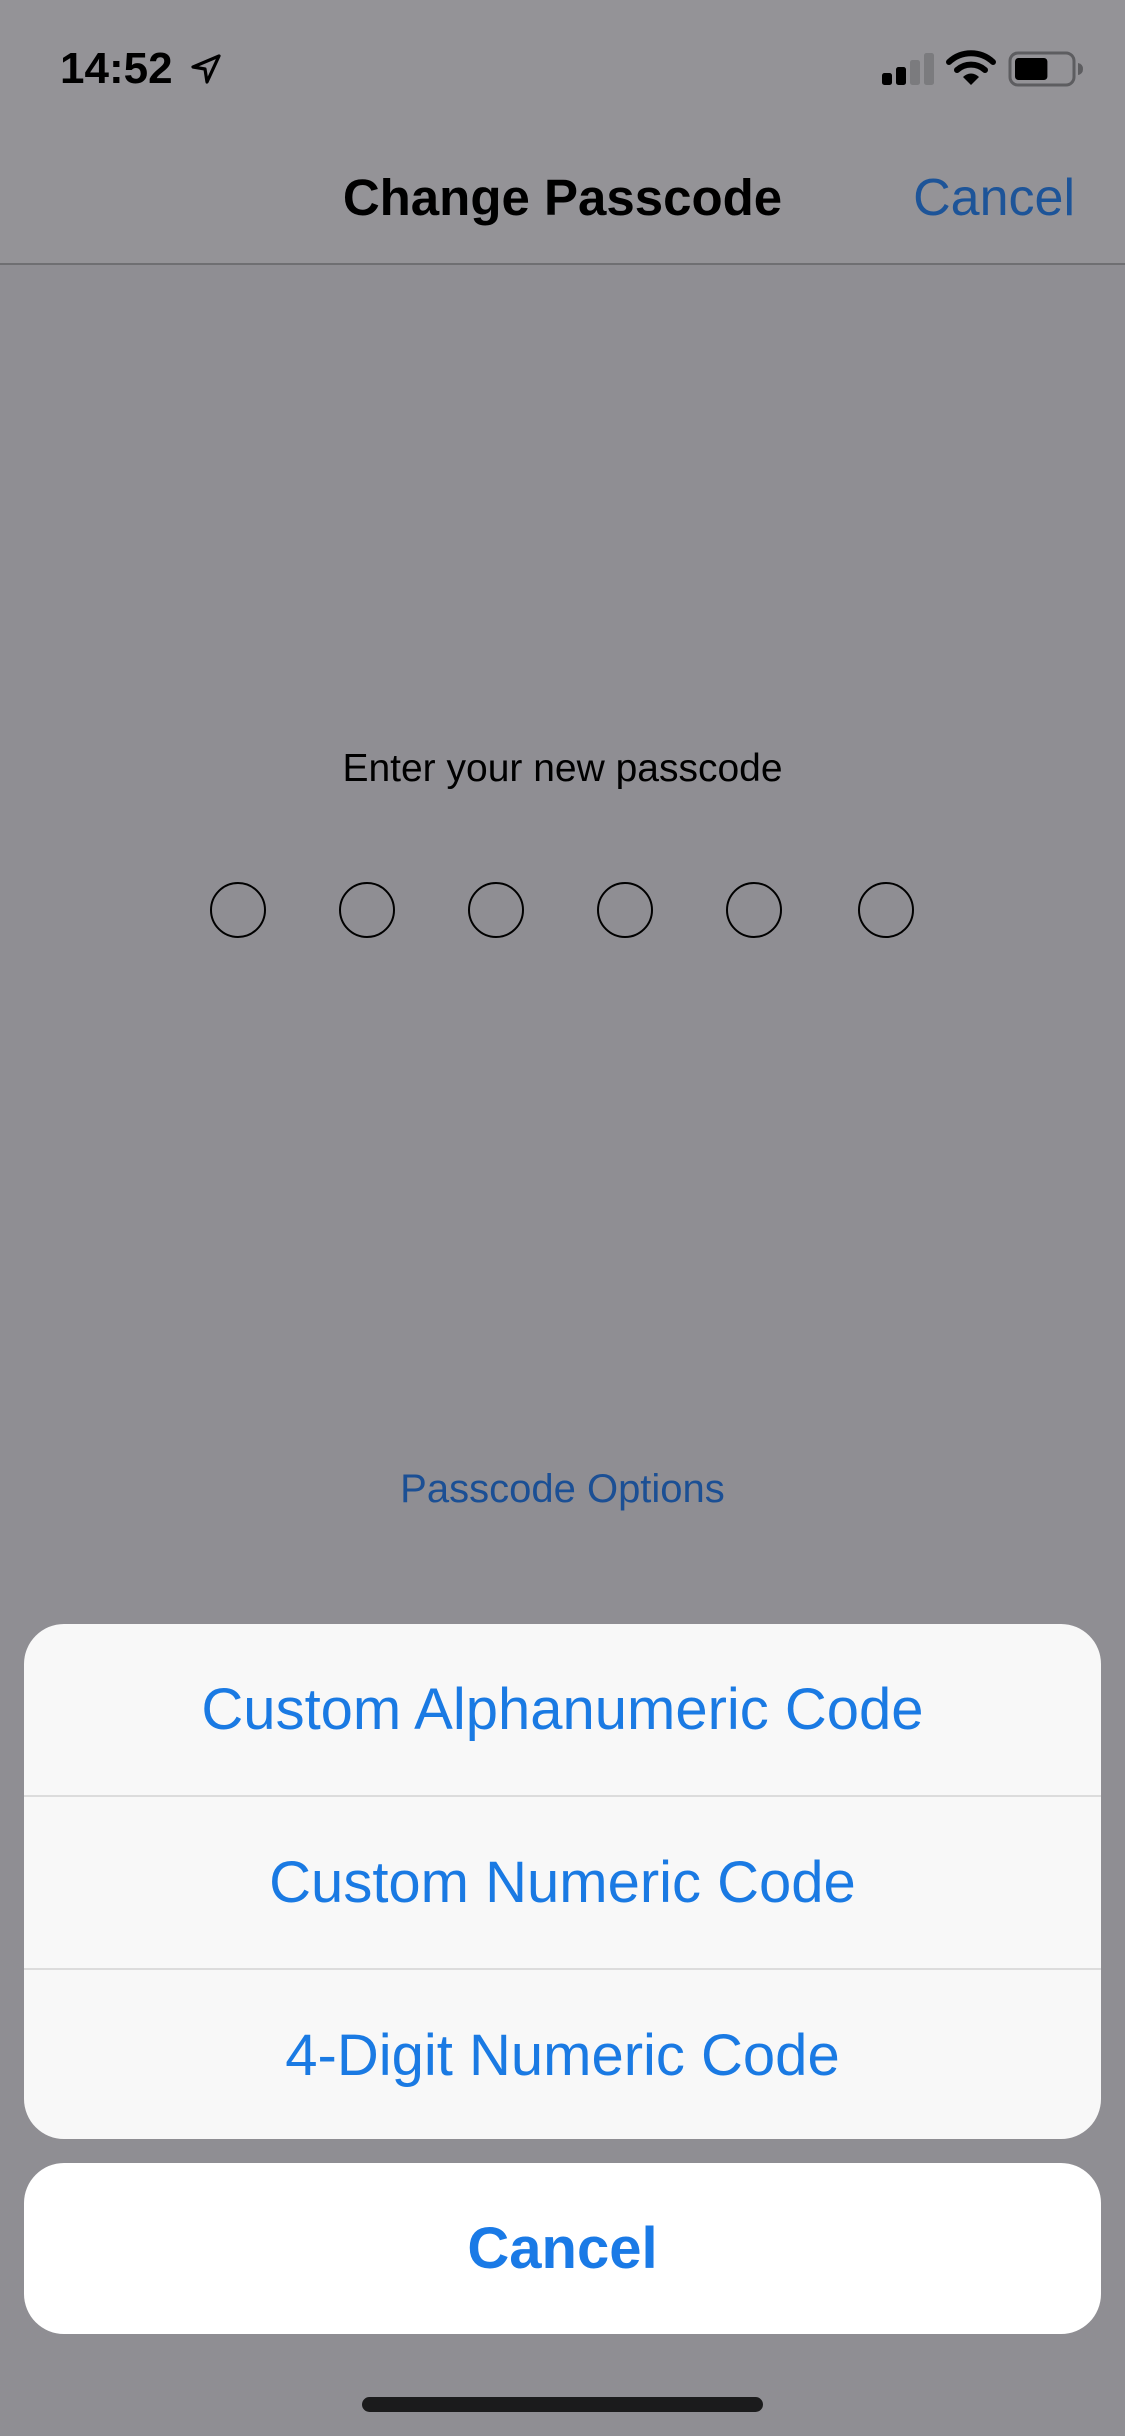  I want to click on passcode-prompt: Enter your new passcode, so click(562, 768).